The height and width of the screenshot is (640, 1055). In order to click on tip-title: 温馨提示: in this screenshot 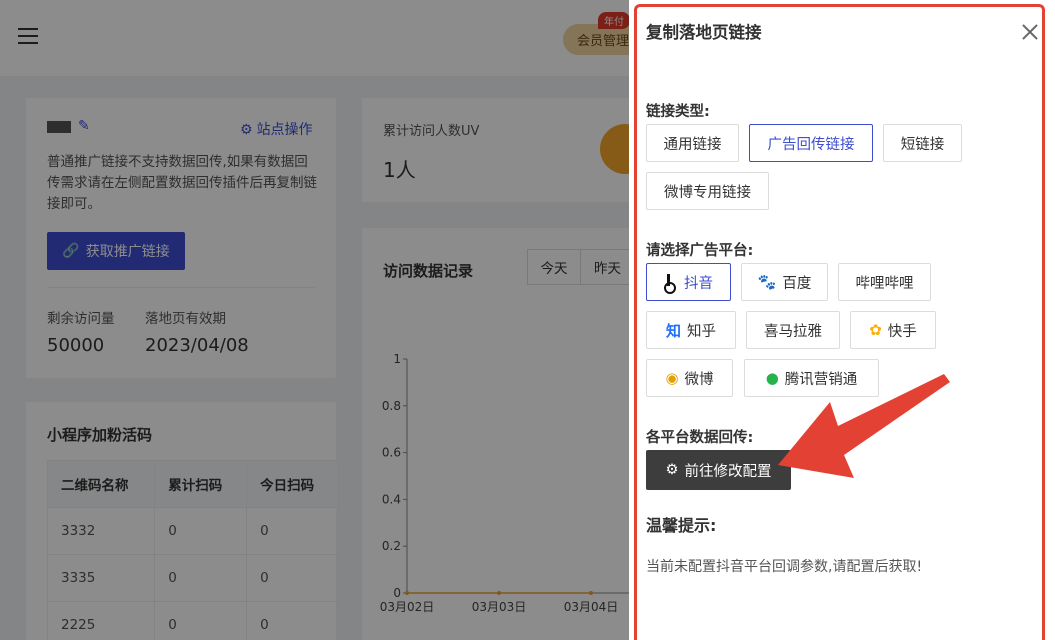, I will do `click(681, 525)`.